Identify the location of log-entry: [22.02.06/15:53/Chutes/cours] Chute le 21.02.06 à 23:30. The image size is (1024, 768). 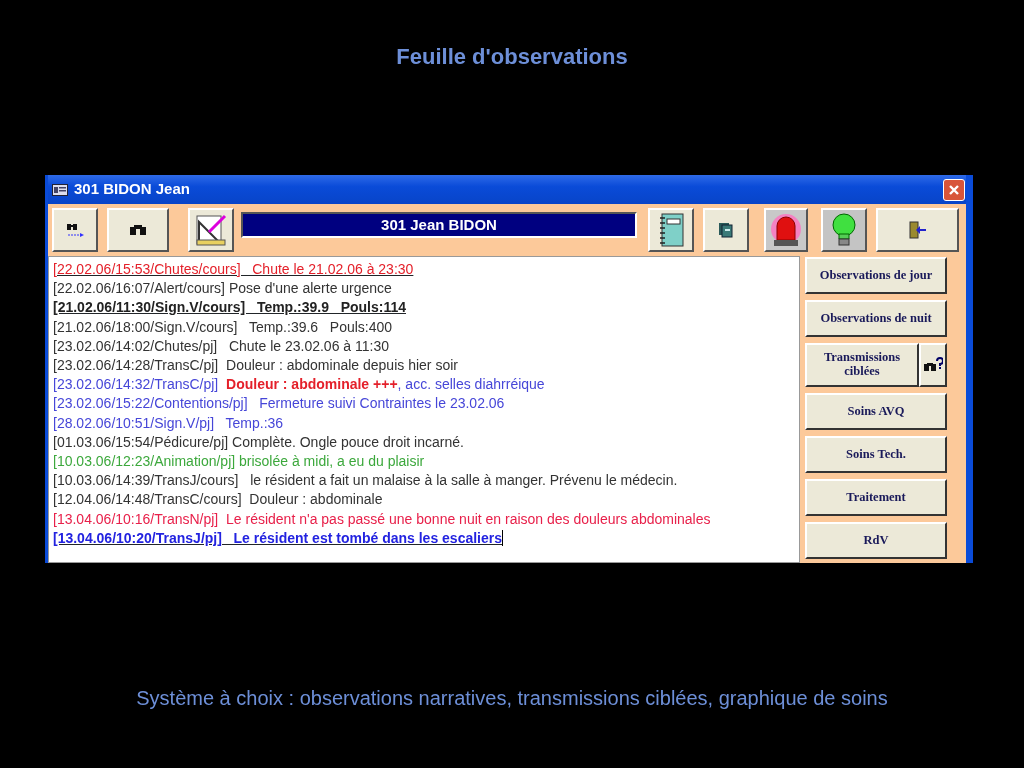
(233, 269).